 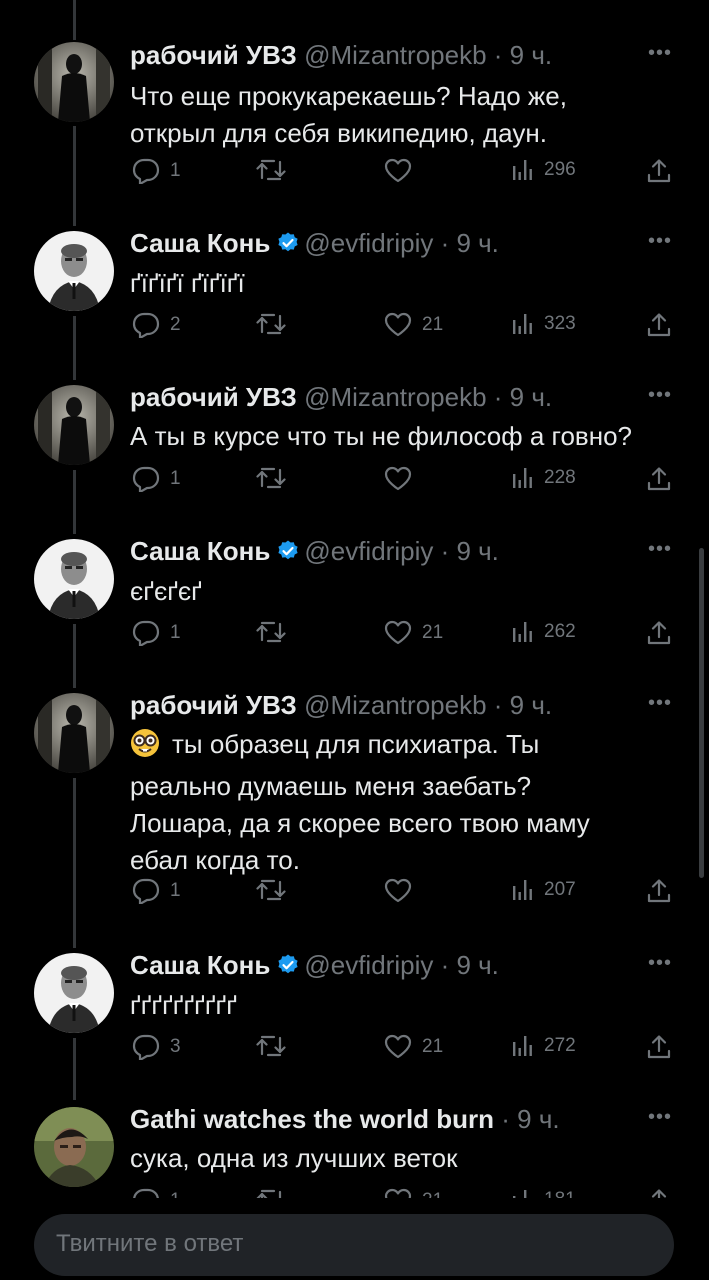 What do you see at coordinates (543, 170) in the screenshot?
I see `views-button: 296` at bounding box center [543, 170].